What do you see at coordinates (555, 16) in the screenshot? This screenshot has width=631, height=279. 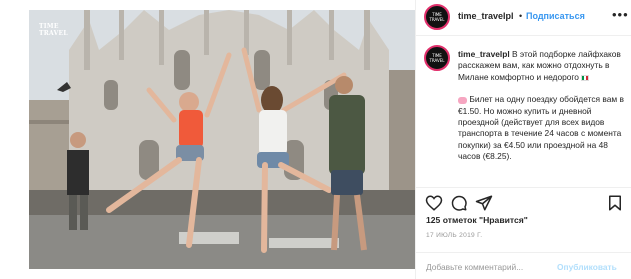 I see `follow-button: Подписаться` at bounding box center [555, 16].